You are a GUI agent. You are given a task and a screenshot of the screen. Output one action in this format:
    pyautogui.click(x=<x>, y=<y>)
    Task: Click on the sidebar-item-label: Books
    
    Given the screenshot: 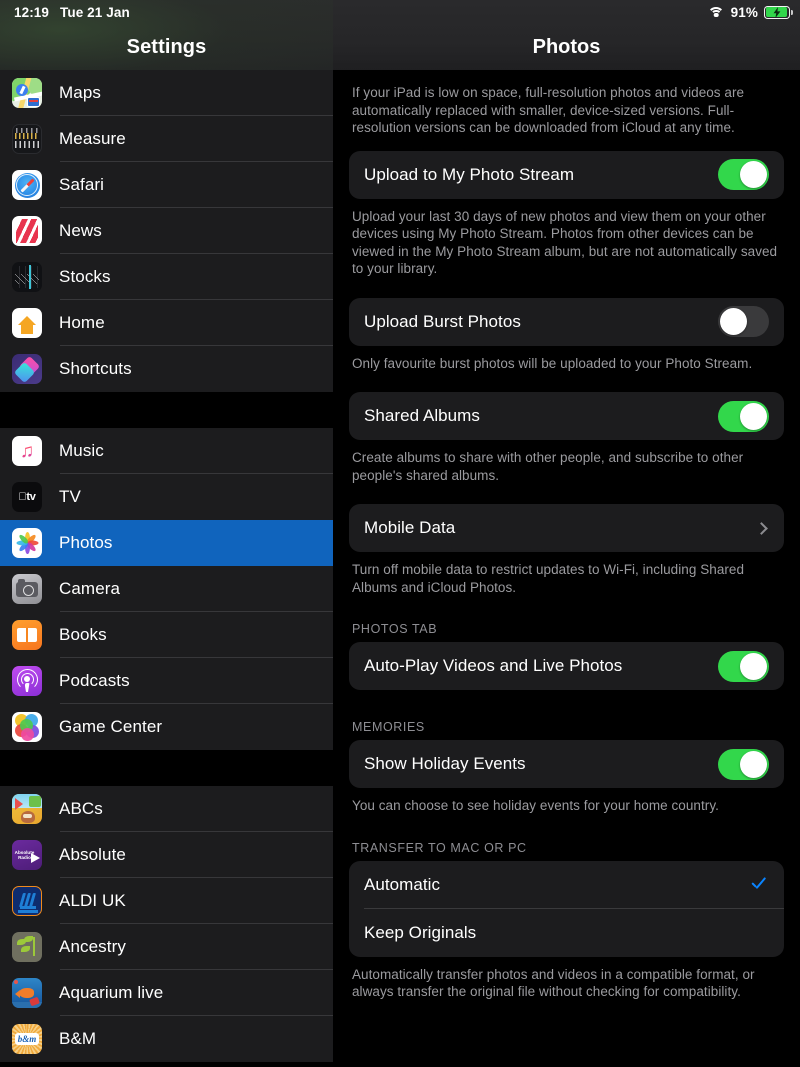 What is the action you would take?
    pyautogui.click(x=83, y=634)
    